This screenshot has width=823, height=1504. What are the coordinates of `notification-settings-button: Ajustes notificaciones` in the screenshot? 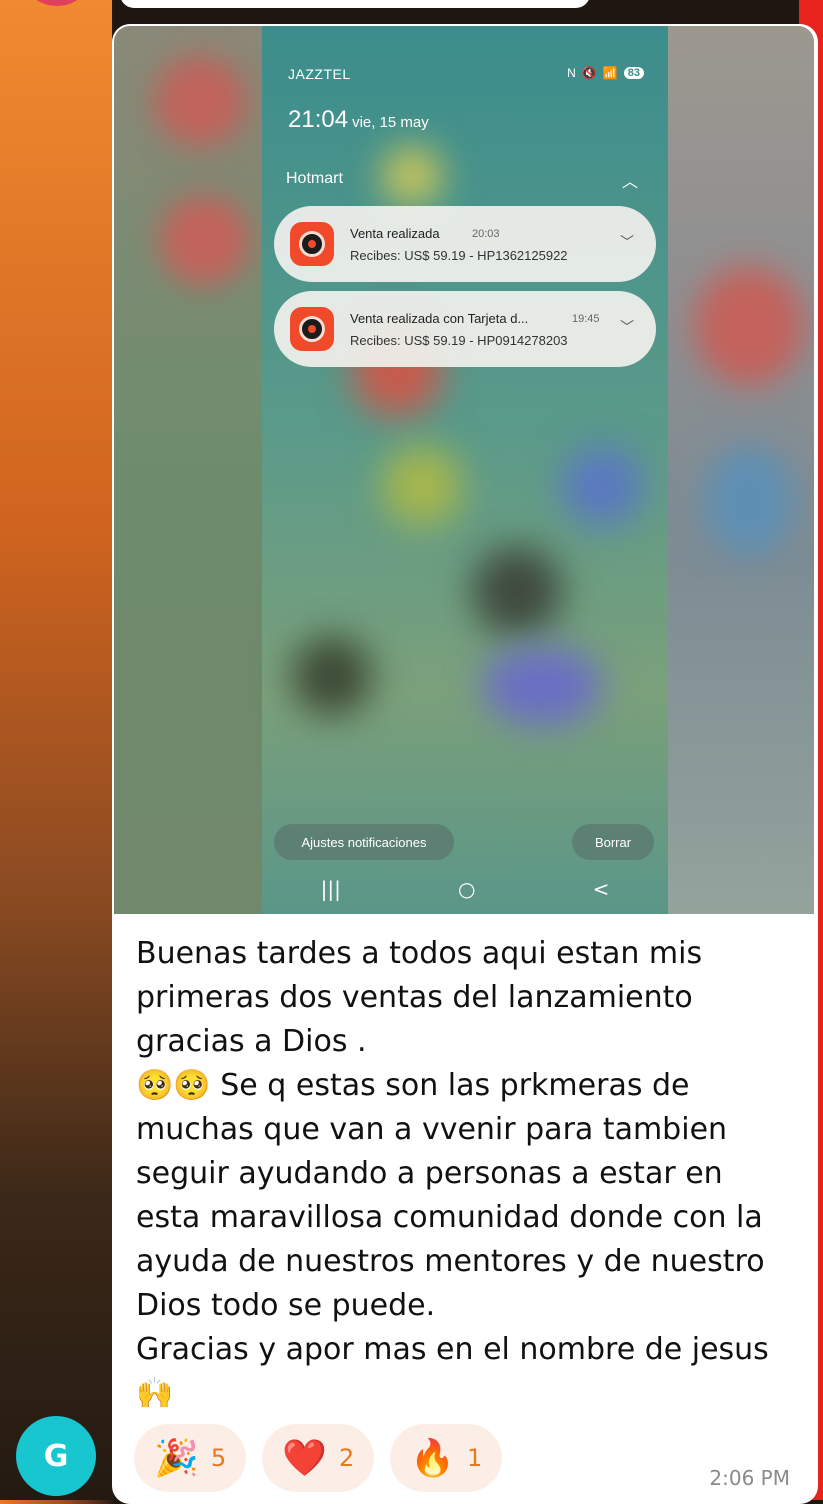 It's located at (364, 842).